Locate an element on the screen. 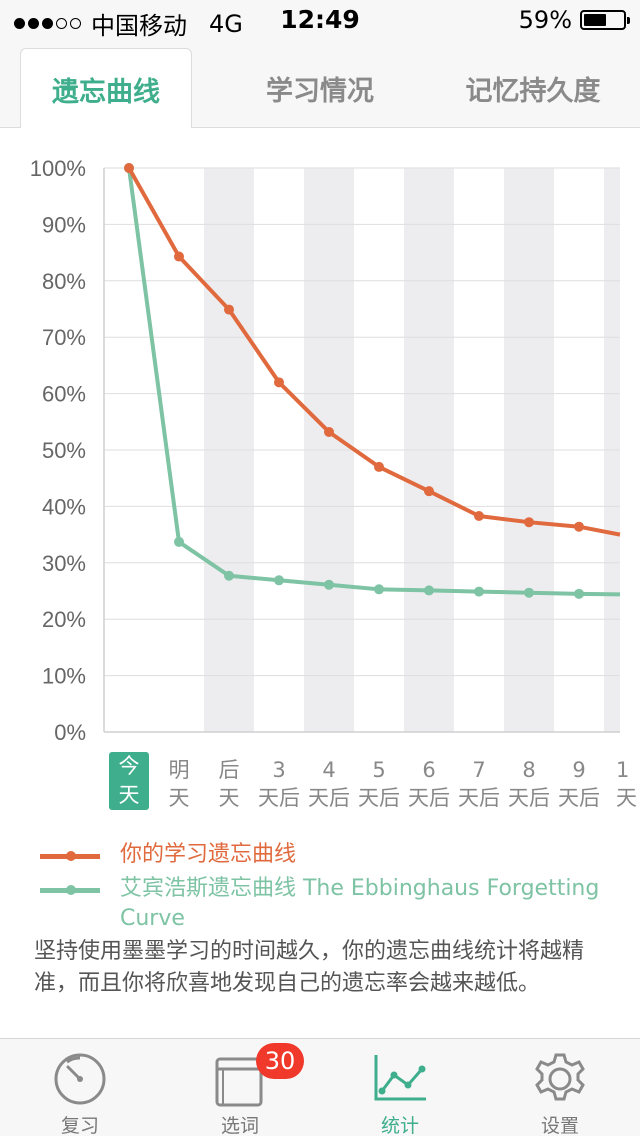 Image resolution: width=640 pixels, height=1138 pixels. y-tick-label: 50% is located at coordinates (64, 450).